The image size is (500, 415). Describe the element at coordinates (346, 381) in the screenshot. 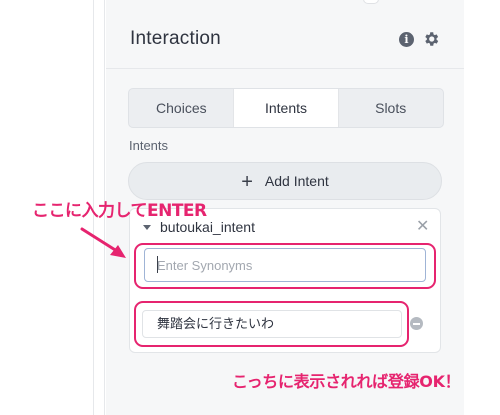

I see `result-hint-annotation: こっちに表示されれば登録OK！` at that location.